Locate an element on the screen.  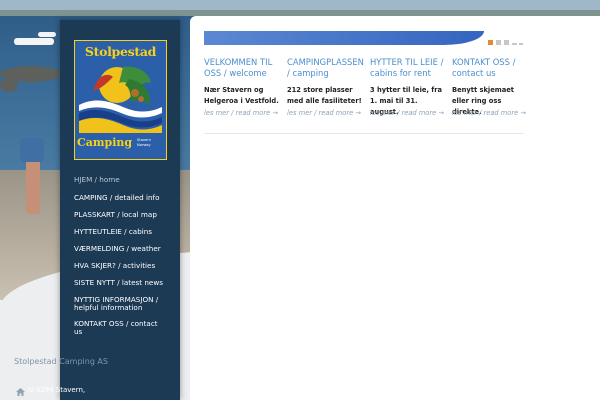
column-title: KONTAKT OSS / contact us is located at coordinates (491, 68).